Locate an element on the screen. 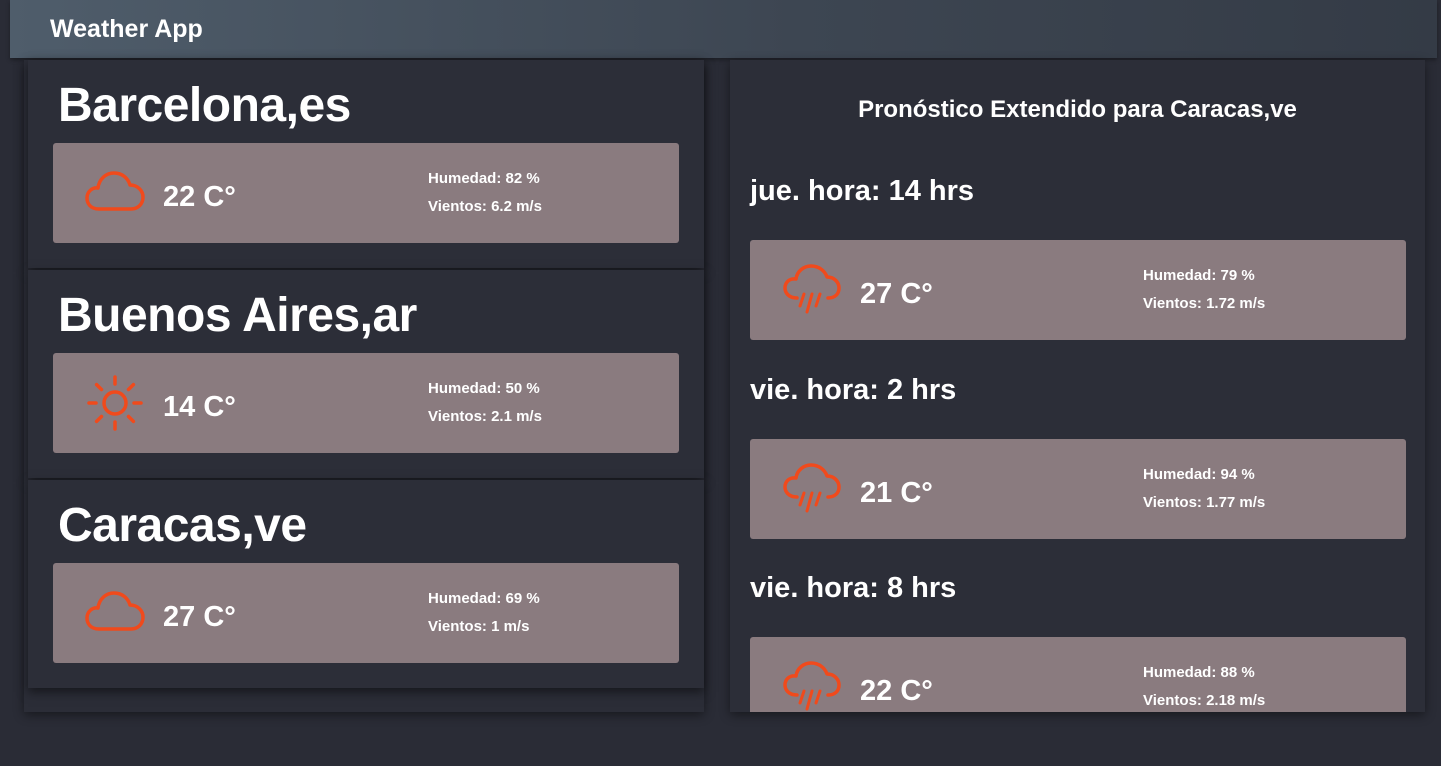  app-title: Weather App is located at coordinates (126, 29).